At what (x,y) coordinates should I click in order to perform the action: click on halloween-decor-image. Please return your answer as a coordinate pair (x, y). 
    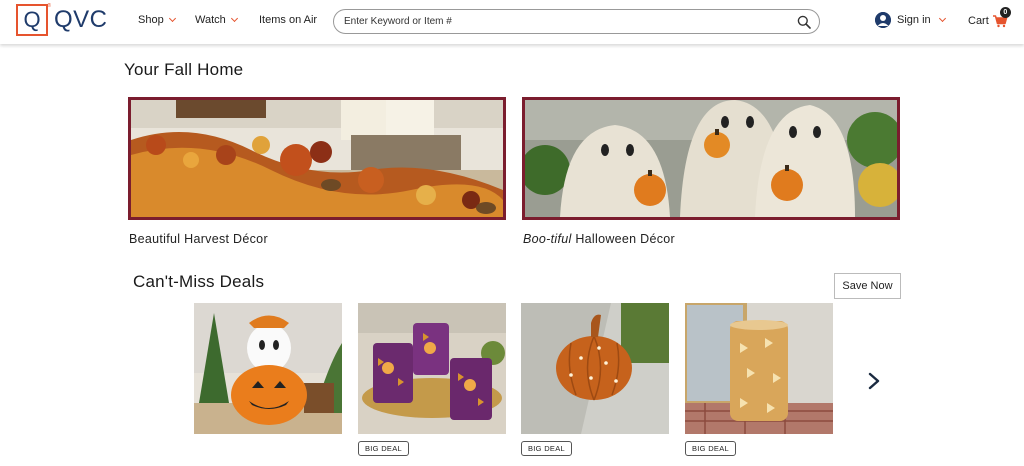
    Looking at the image, I should click on (711, 158).